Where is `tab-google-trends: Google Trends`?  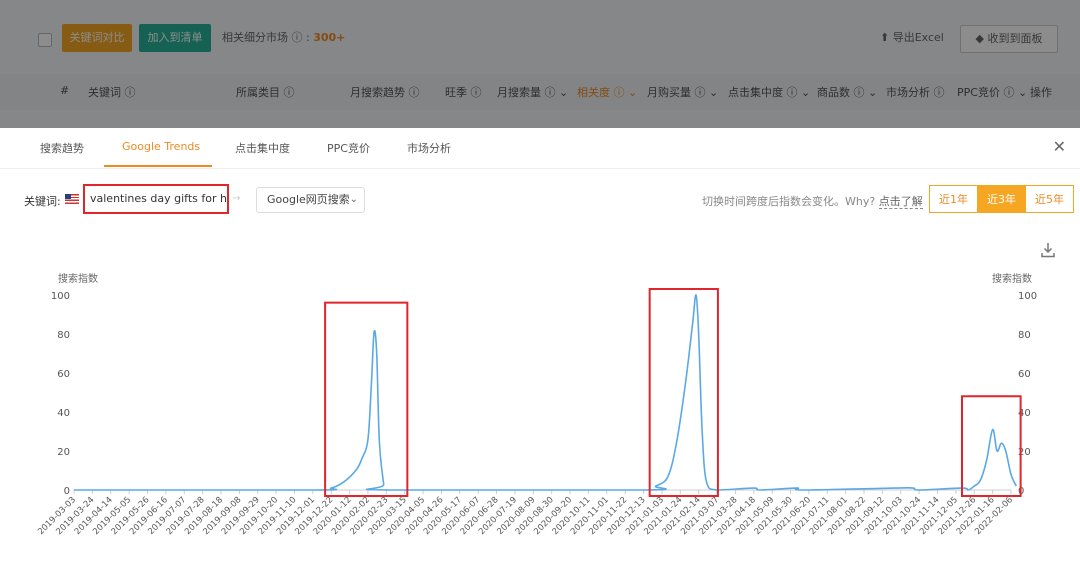
tab-google-trends: Google Trends is located at coordinates (161, 146).